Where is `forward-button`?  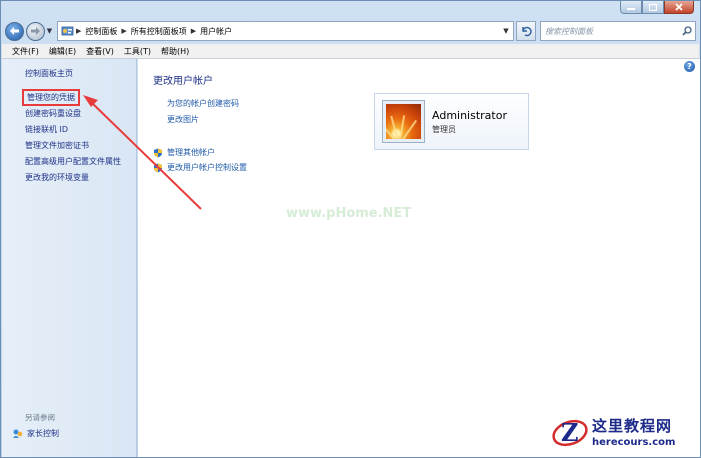
forward-button is located at coordinates (35, 31).